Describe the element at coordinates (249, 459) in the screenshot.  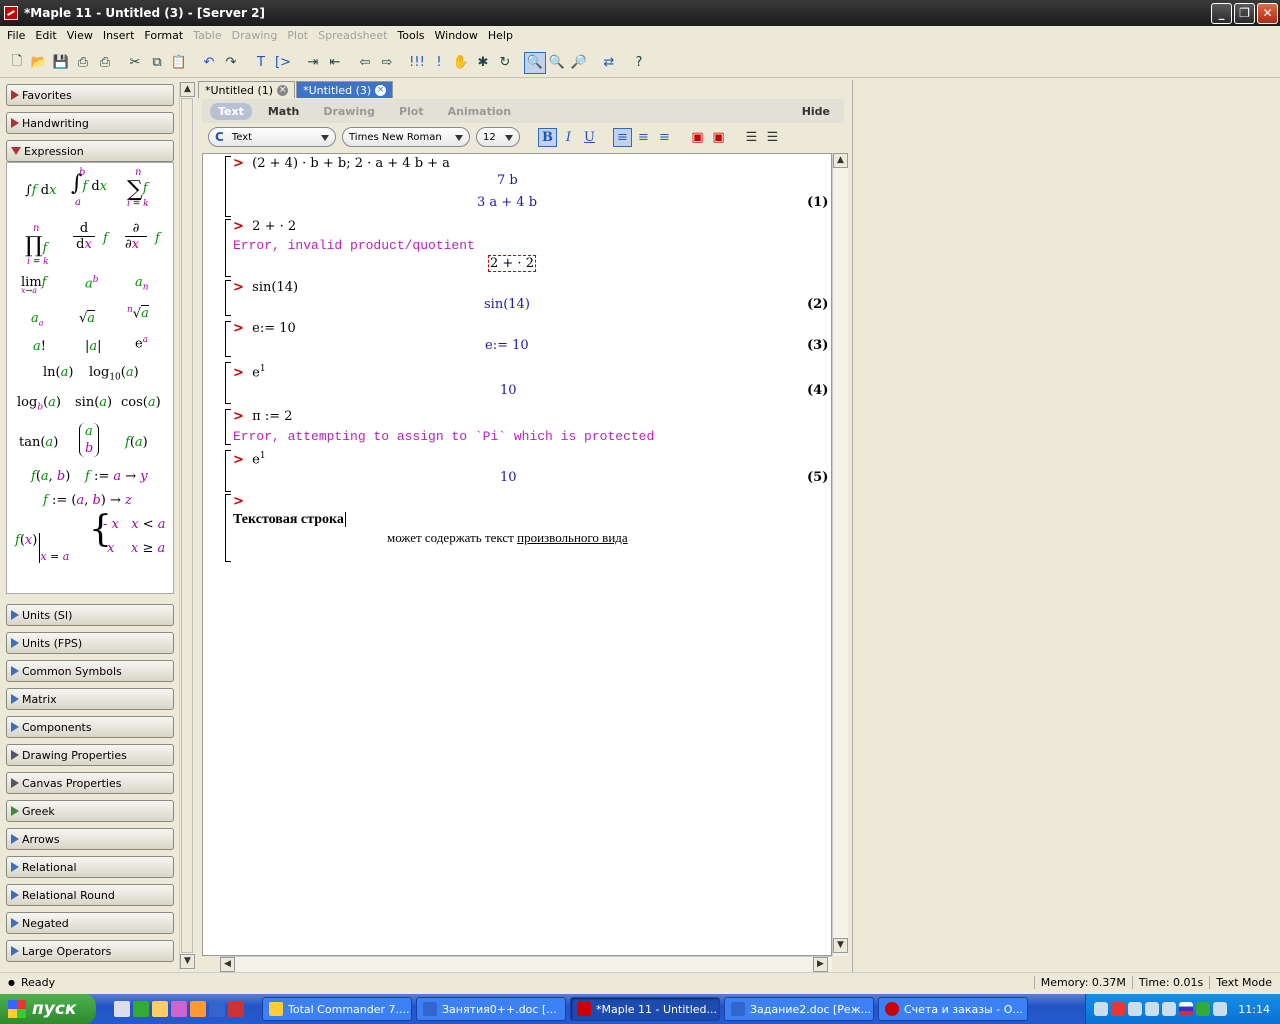
I see `input-line-7: > e1` at that location.